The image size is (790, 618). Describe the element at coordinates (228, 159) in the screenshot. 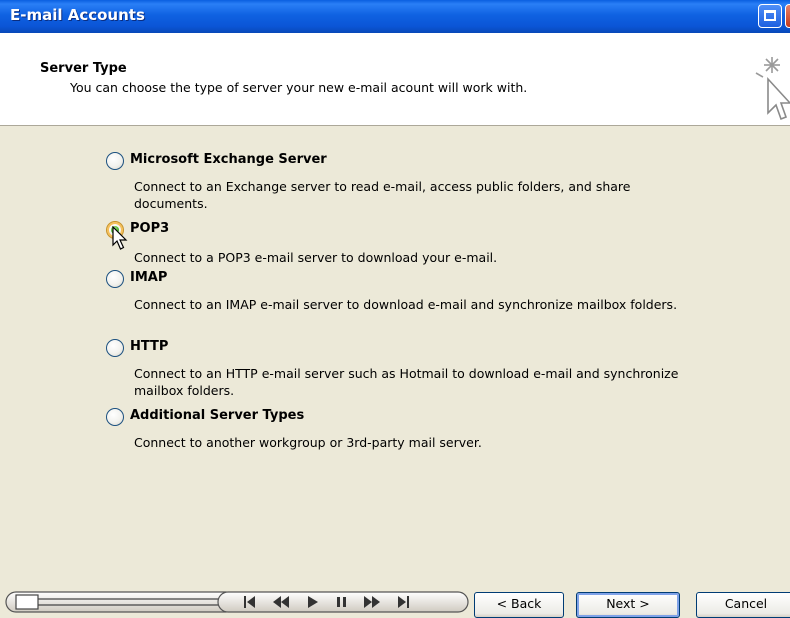

I see `option-label: Microsoft Exchange Server` at that location.